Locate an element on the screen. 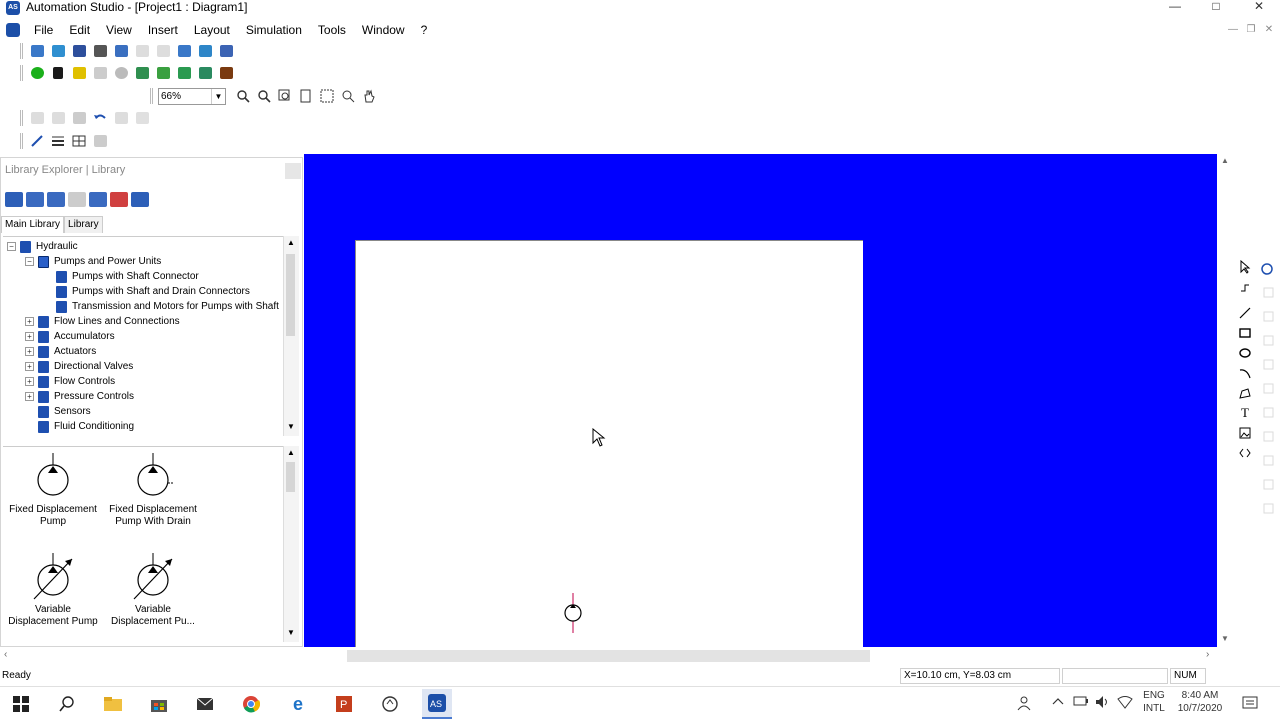 This screenshot has height=720, width=1280. mdi-close-button: ✕ is located at coordinates (1269, 30).